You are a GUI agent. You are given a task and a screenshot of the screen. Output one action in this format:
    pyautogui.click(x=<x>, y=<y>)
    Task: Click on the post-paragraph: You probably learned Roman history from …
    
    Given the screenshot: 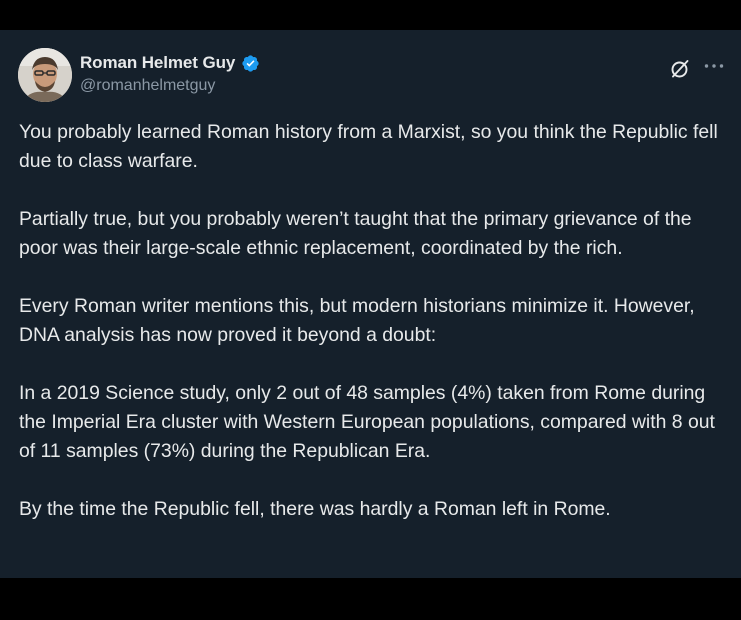 What is the action you would take?
    pyautogui.click(x=368, y=146)
    